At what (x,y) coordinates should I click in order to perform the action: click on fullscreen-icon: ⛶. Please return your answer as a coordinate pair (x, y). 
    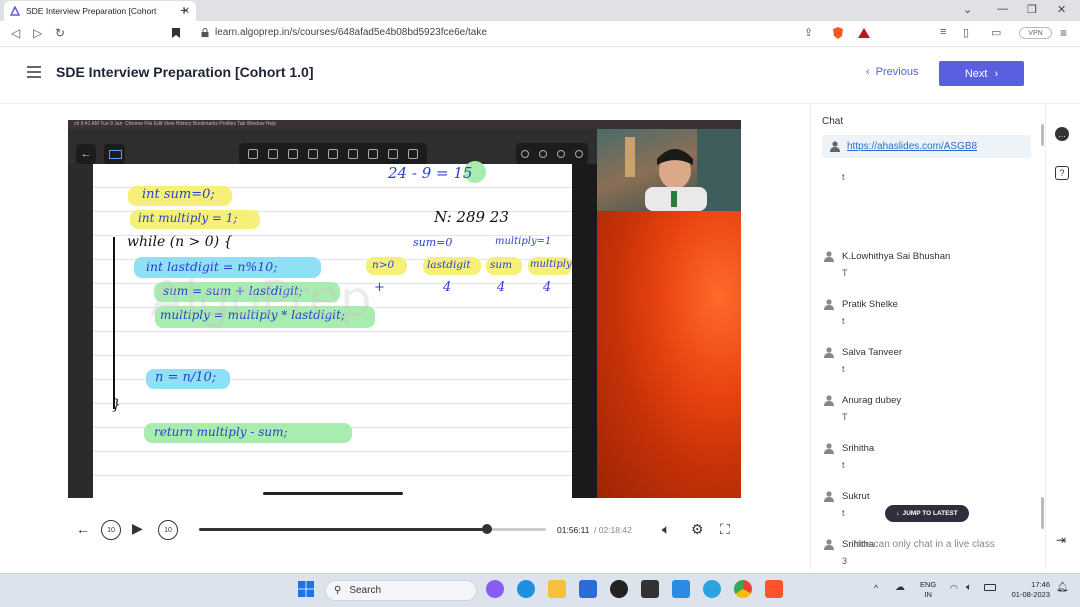
    Looking at the image, I should click on (725, 529).